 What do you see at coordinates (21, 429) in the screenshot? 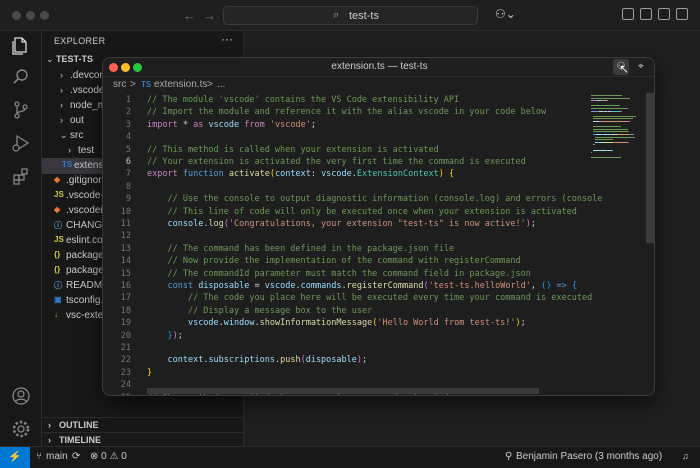
I see `manage-gear-icon` at bounding box center [21, 429].